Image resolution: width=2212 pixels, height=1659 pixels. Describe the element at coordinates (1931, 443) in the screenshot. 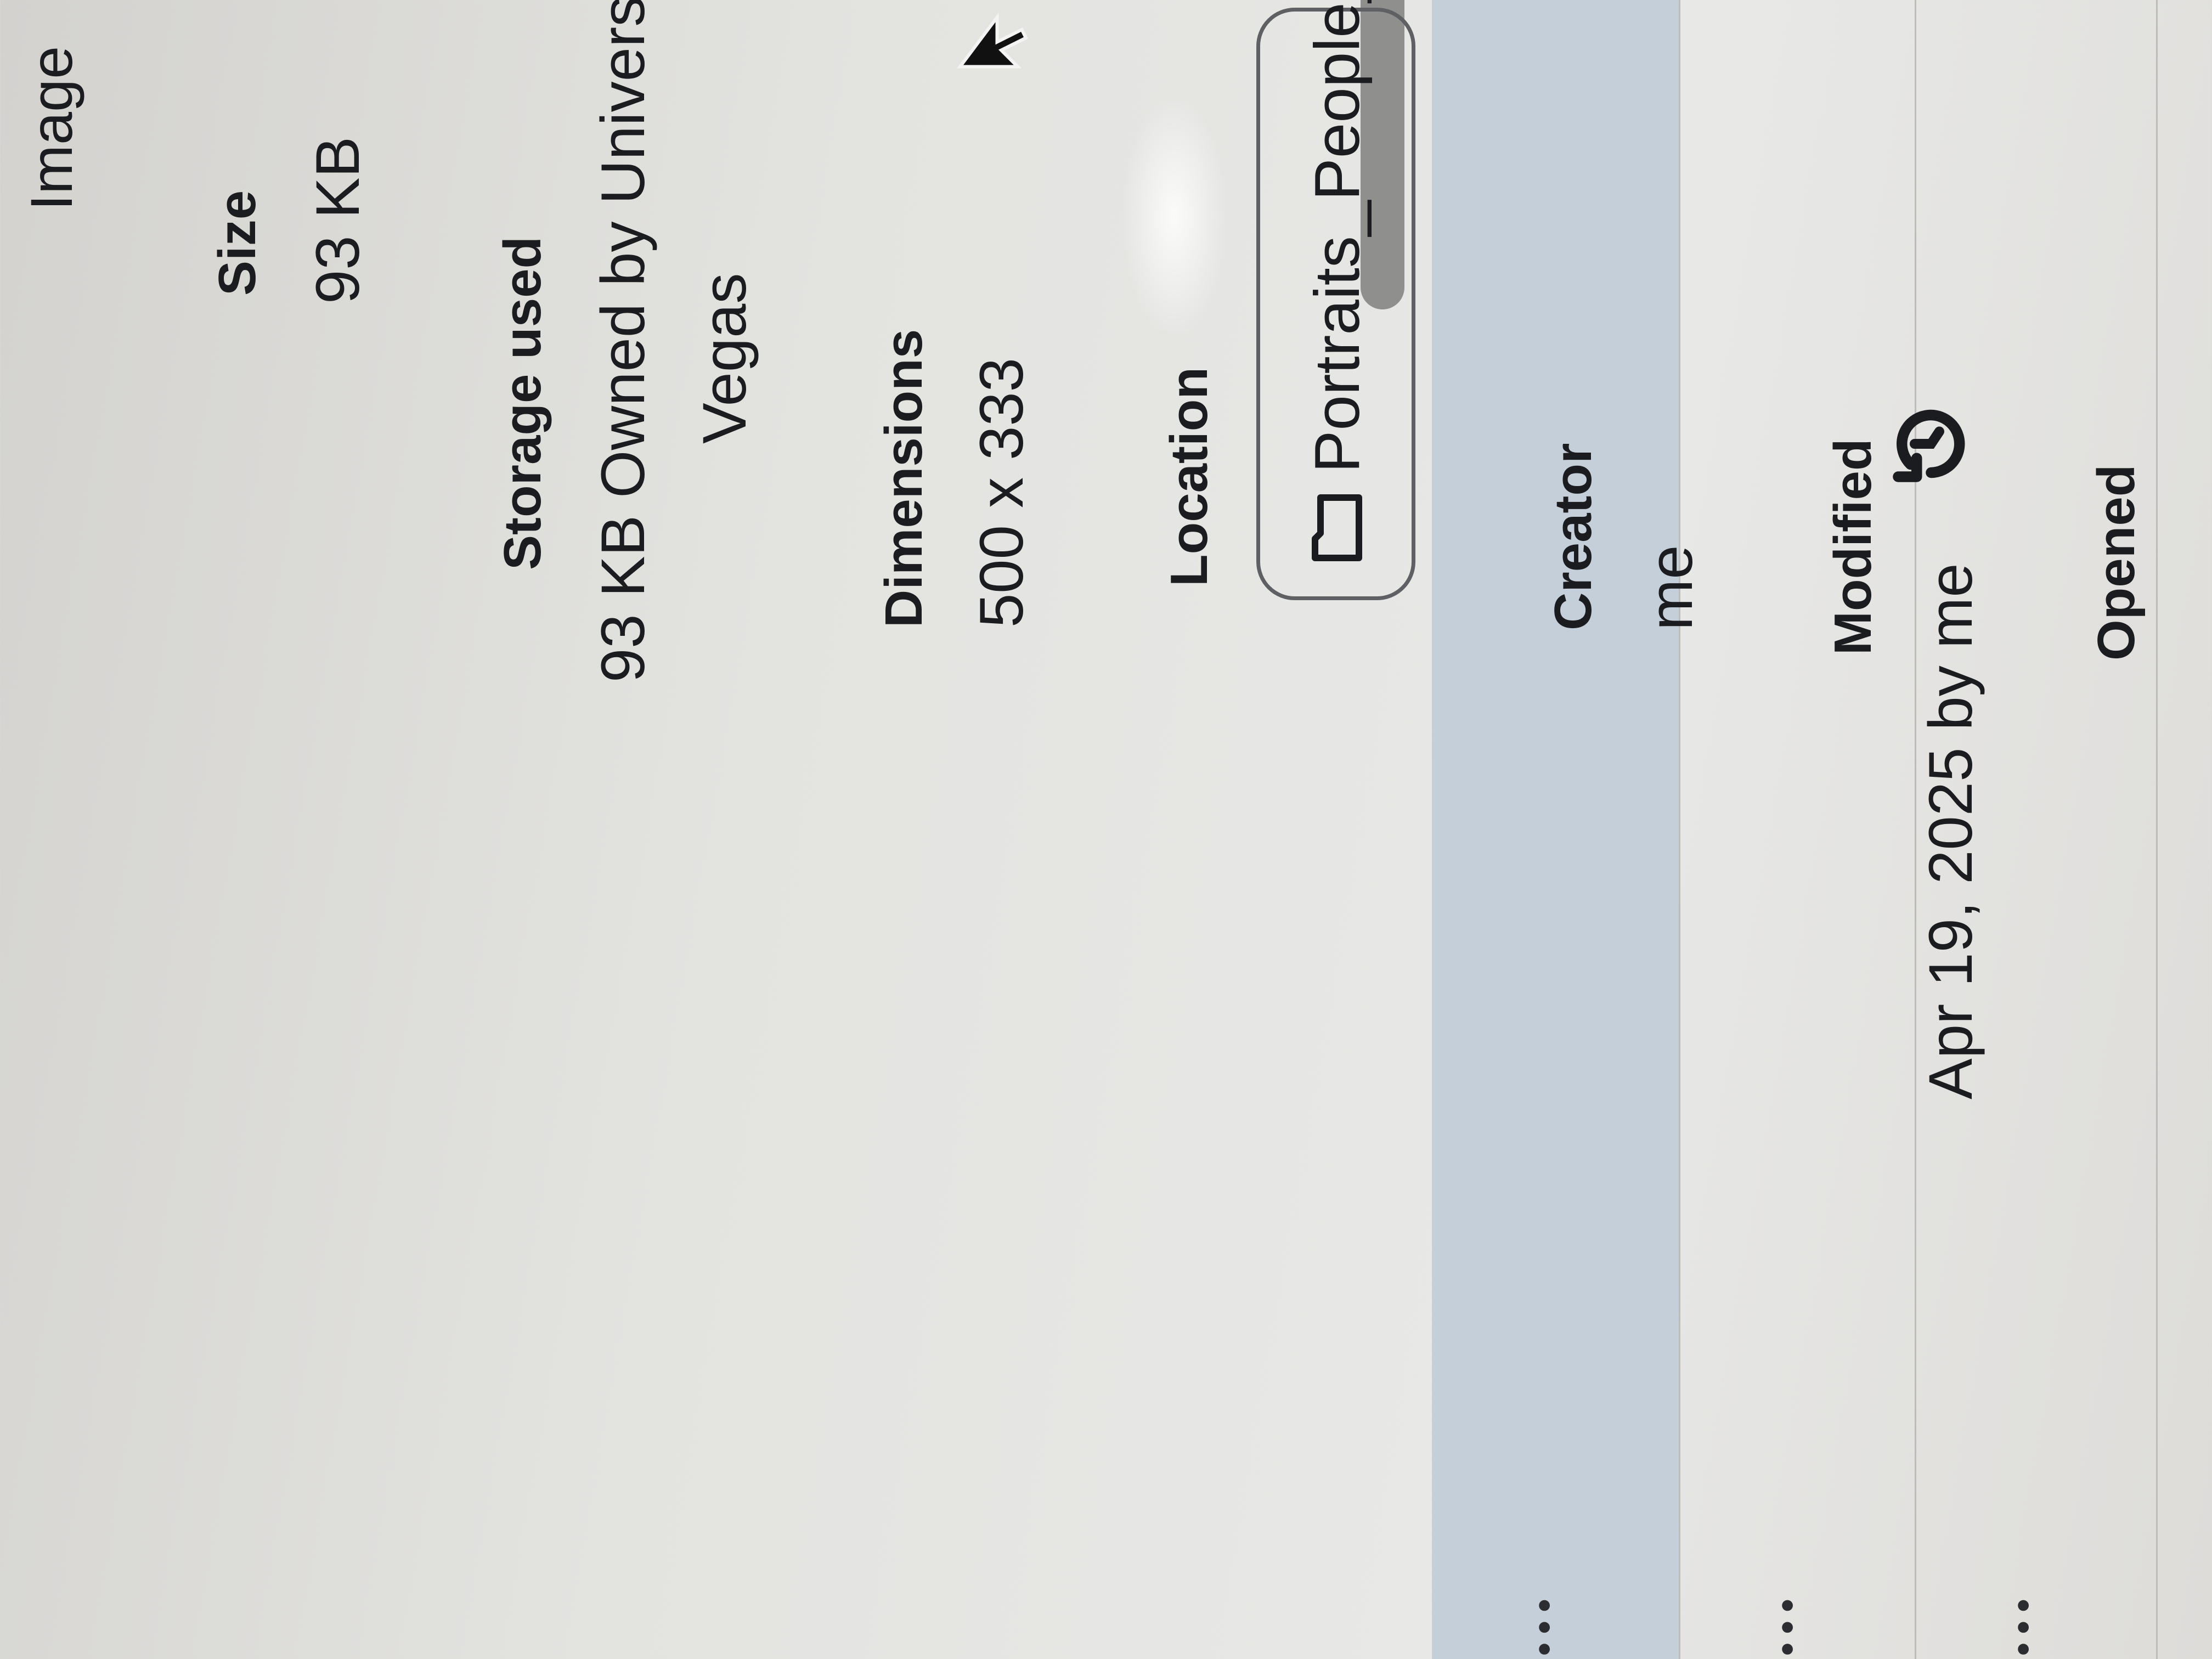

I see `history-icon` at that location.